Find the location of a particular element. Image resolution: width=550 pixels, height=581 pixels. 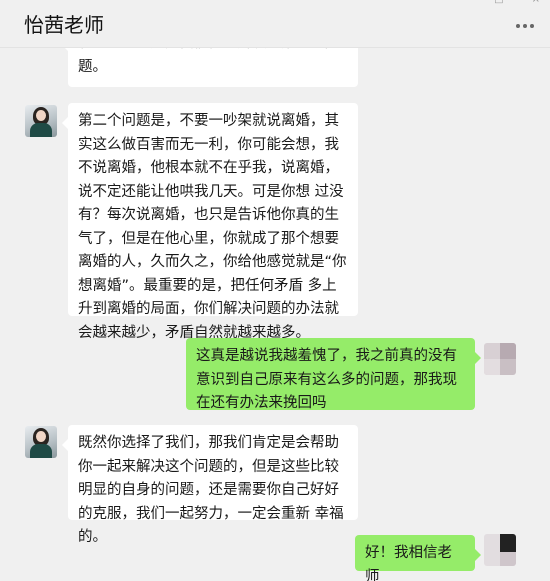

chat-title: 怡茜老师 is located at coordinates (64, 25).